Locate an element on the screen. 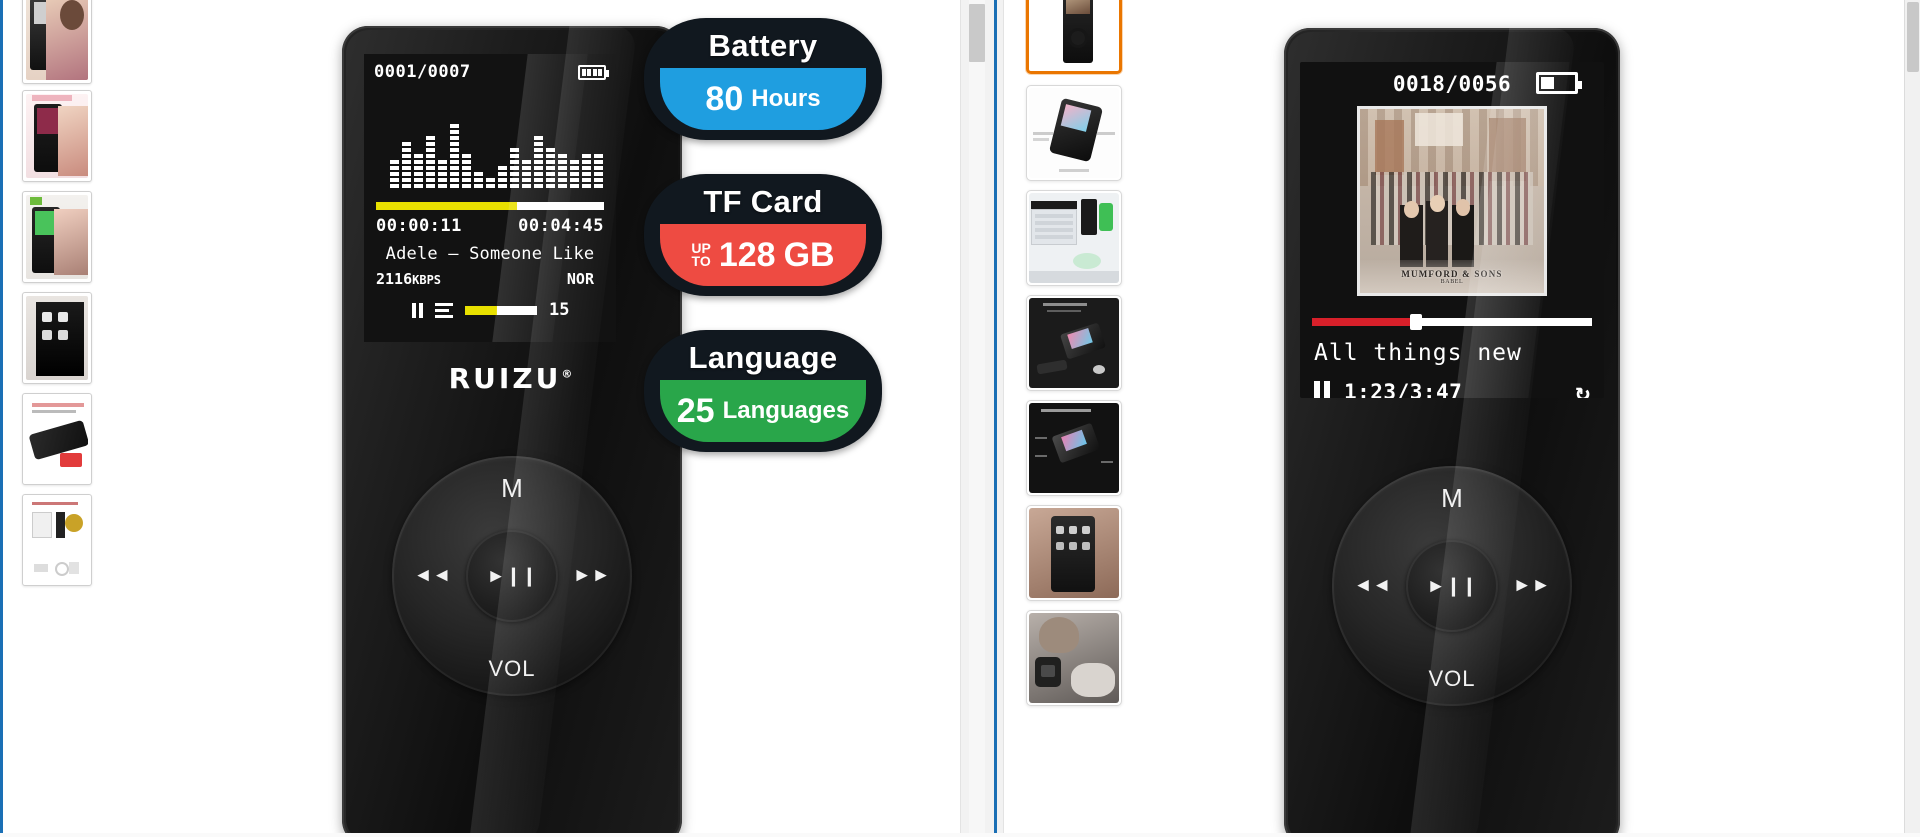  elapsed-time: 00:00:11 is located at coordinates (419, 226).